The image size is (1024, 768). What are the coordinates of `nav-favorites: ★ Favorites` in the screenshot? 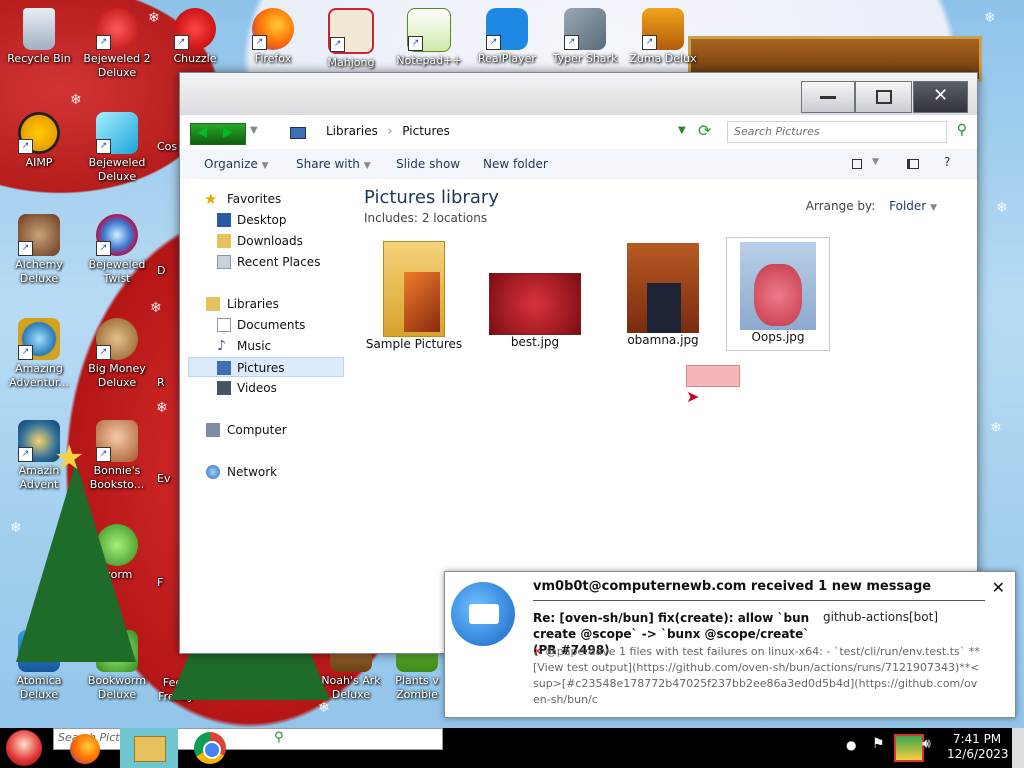 It's located at (262, 199).